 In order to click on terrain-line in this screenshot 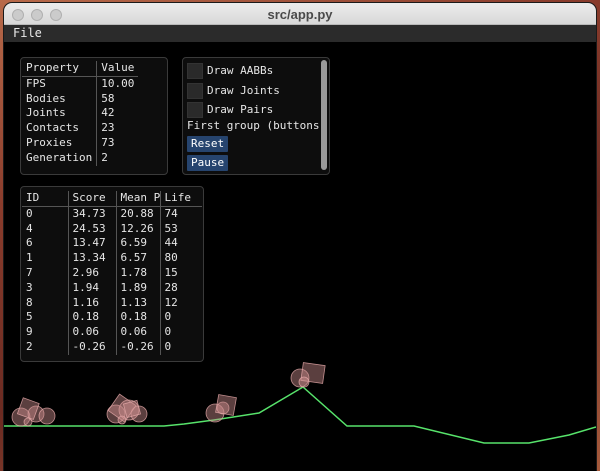, I will do `click(300, 415)`.